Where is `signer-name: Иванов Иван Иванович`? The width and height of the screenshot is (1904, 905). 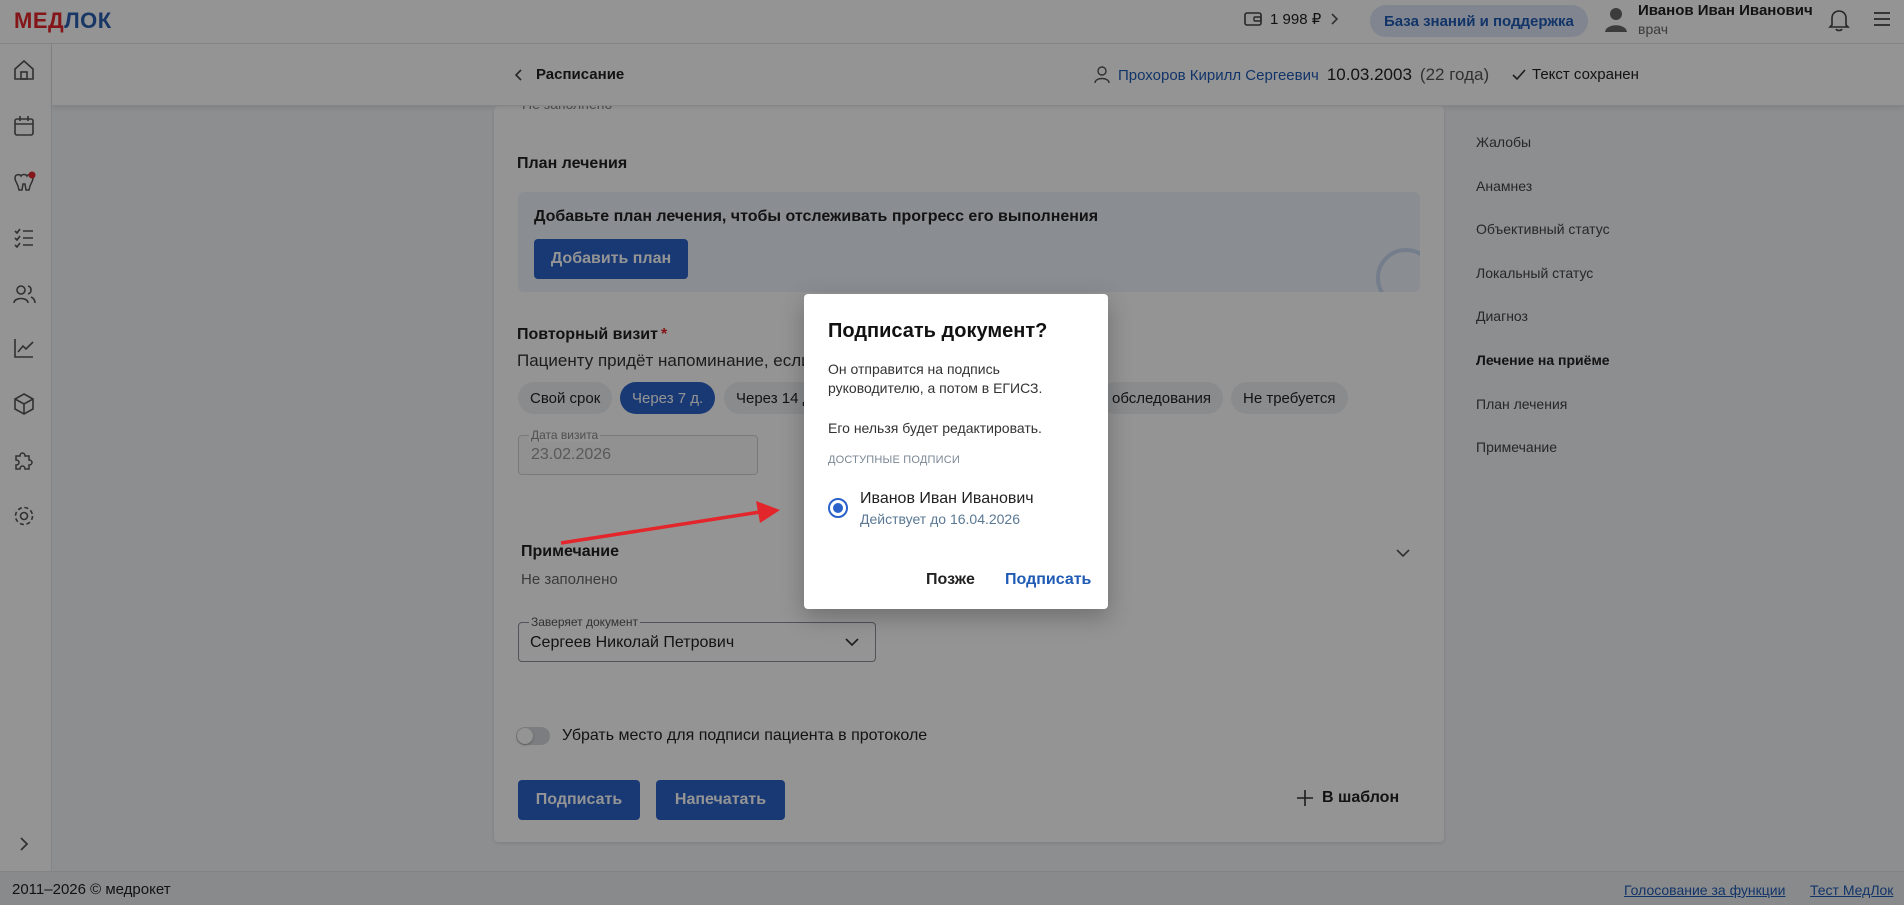
signer-name: Иванов Иван Иванович is located at coordinates (947, 499).